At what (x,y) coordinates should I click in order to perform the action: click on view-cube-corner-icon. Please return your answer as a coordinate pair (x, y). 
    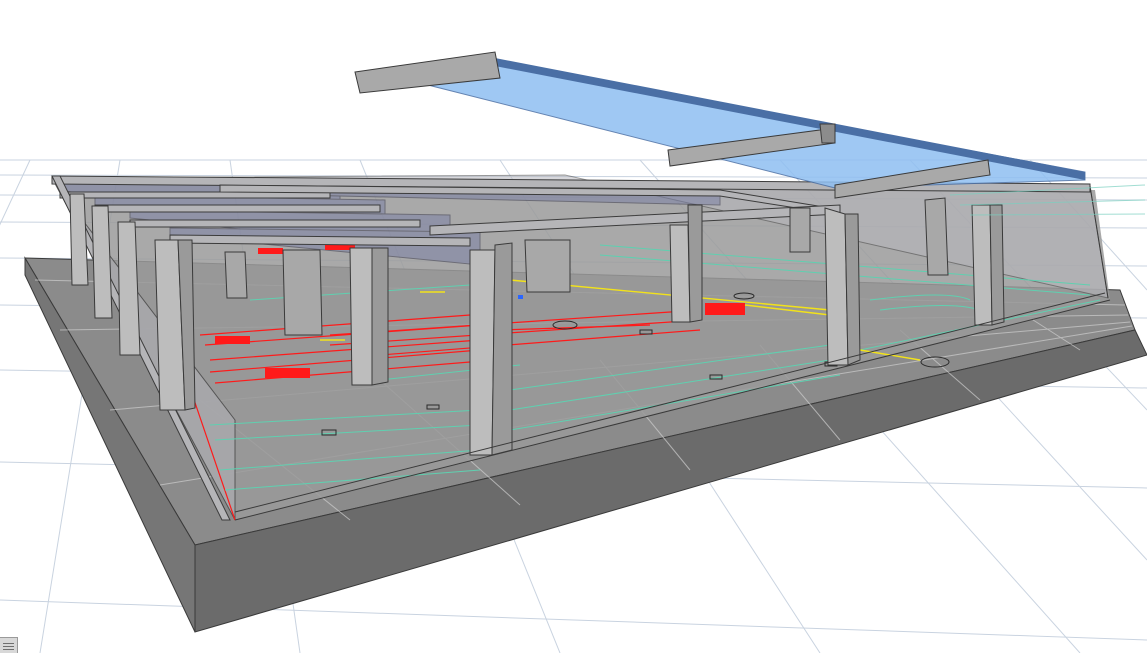
    Looking at the image, I should click on (9, 645).